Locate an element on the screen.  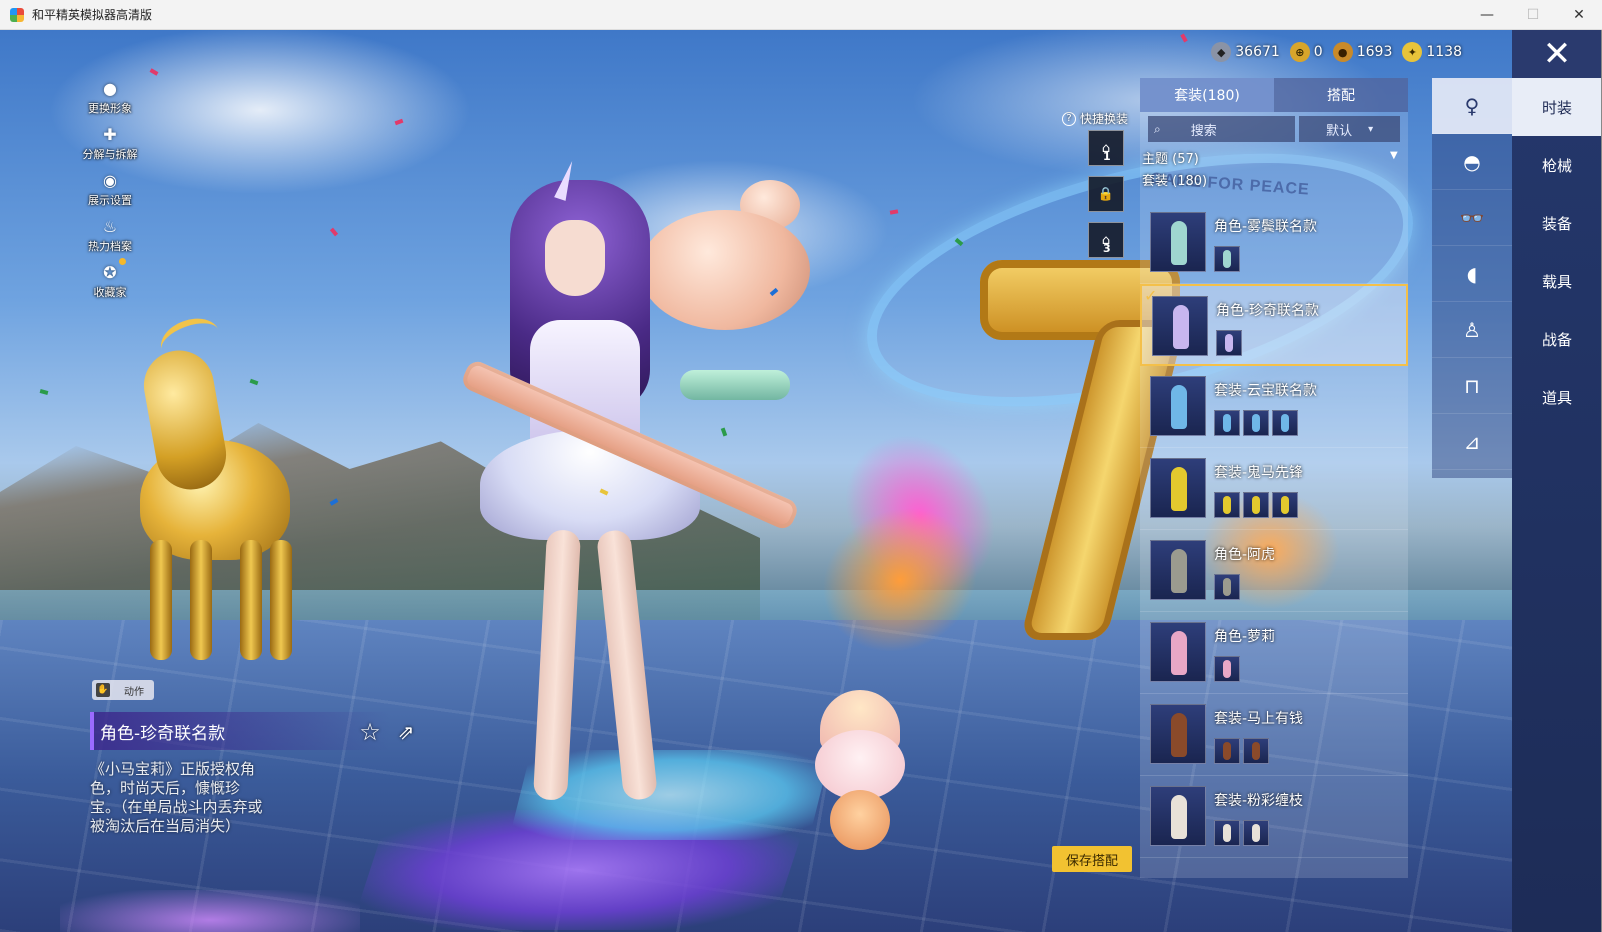
outfit-row: 角色-雾鬓联名款 is located at coordinates (1274, 243).